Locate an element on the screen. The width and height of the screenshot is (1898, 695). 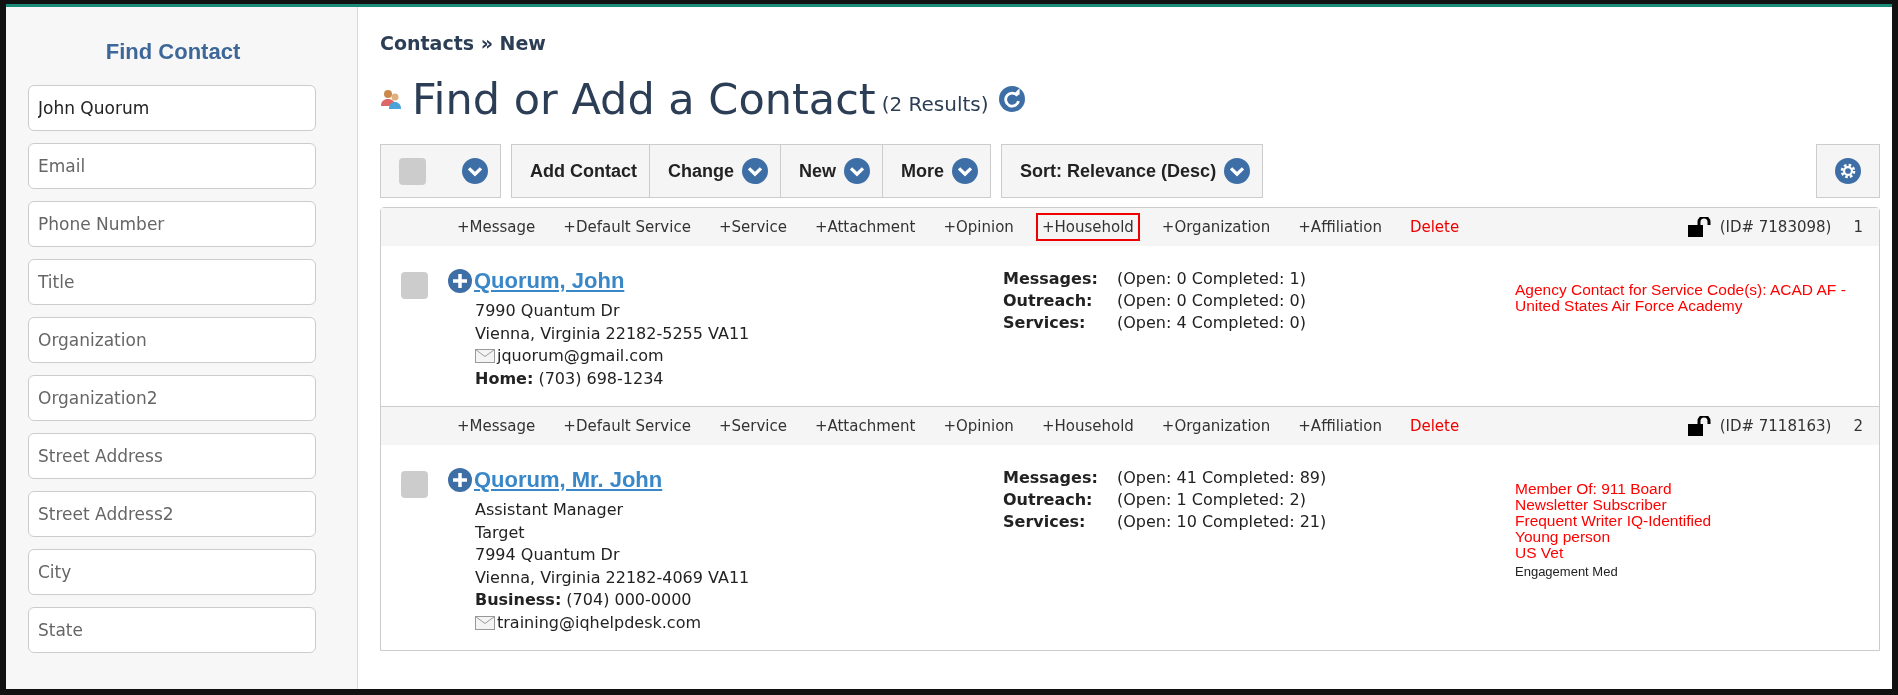
contact-detail: Vienna, Virginia 22182-4069 VA11 is located at coordinates (613, 577).